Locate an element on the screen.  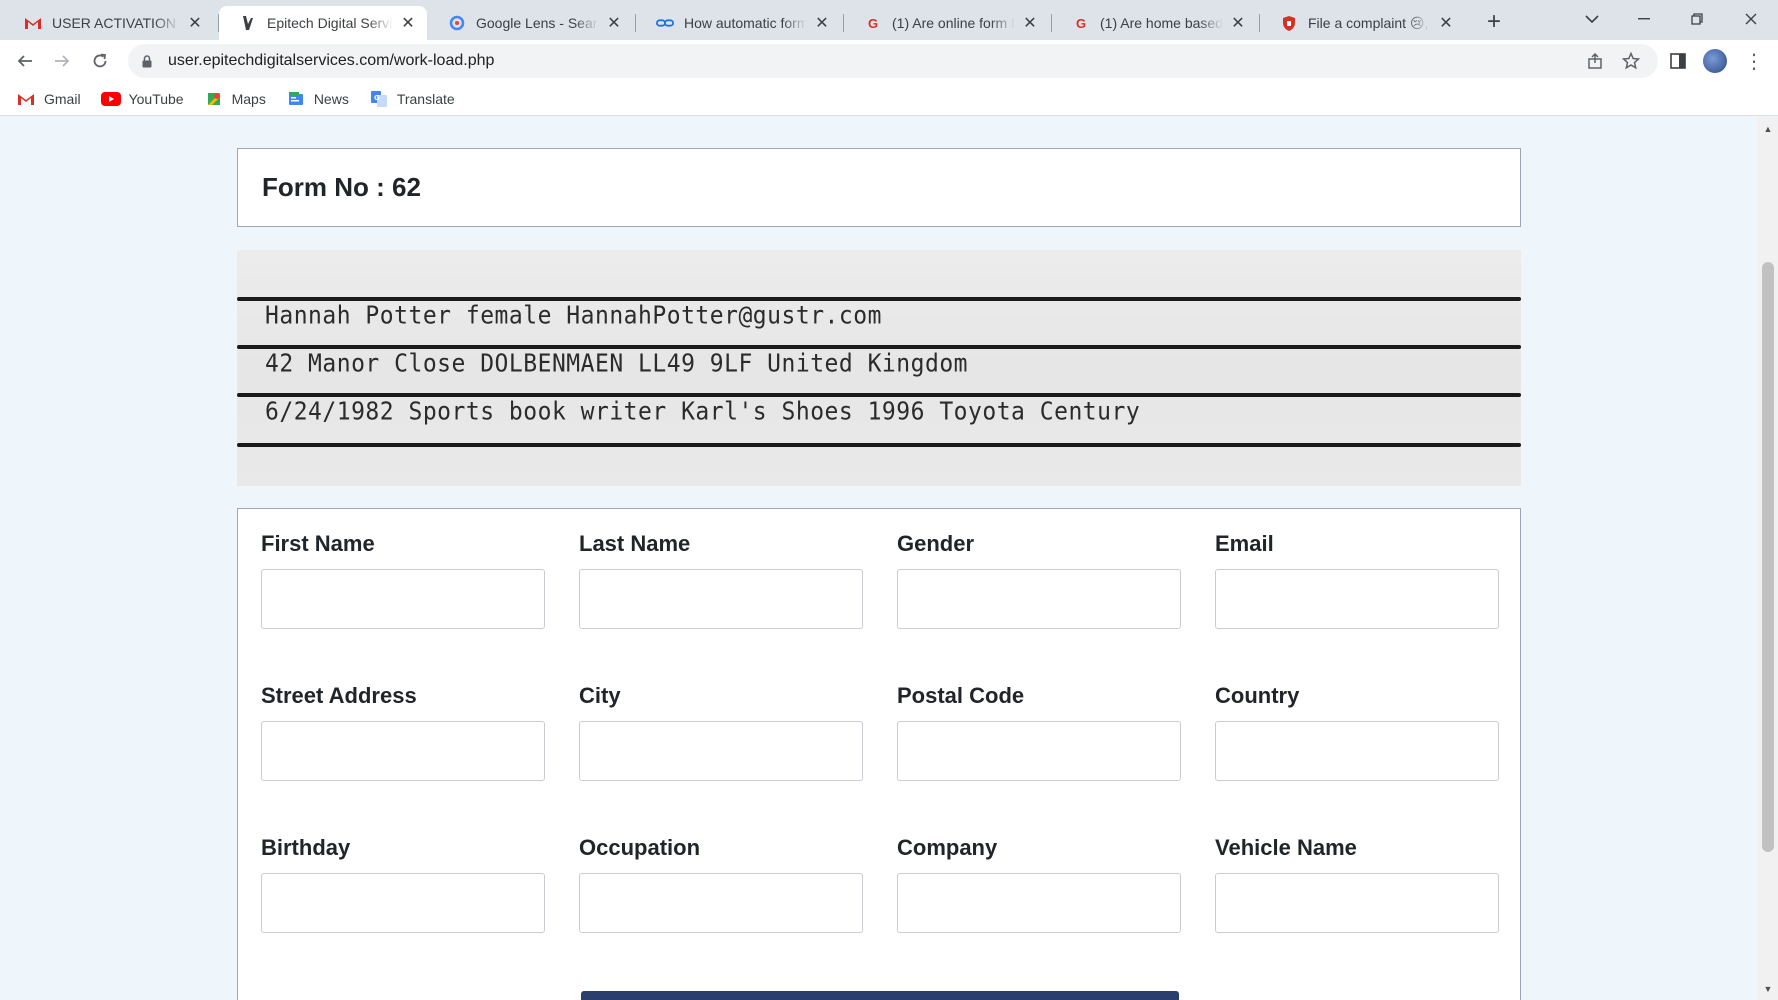
birthday-label: Birthday is located at coordinates (306, 847).